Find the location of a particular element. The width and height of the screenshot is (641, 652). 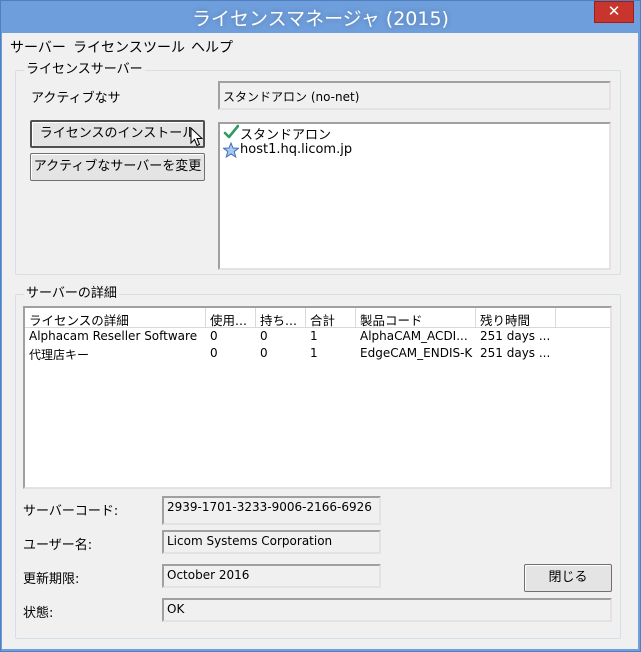

column-header-time-remaining: 残り時間 is located at coordinates (516, 318).